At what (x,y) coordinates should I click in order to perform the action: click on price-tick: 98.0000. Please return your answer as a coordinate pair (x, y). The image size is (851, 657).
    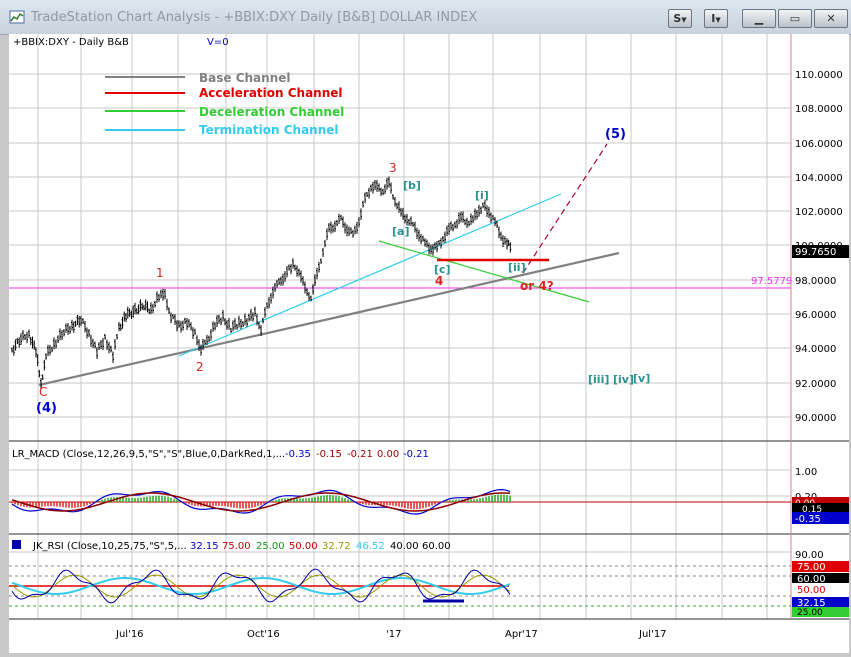
    Looking at the image, I should click on (815, 281).